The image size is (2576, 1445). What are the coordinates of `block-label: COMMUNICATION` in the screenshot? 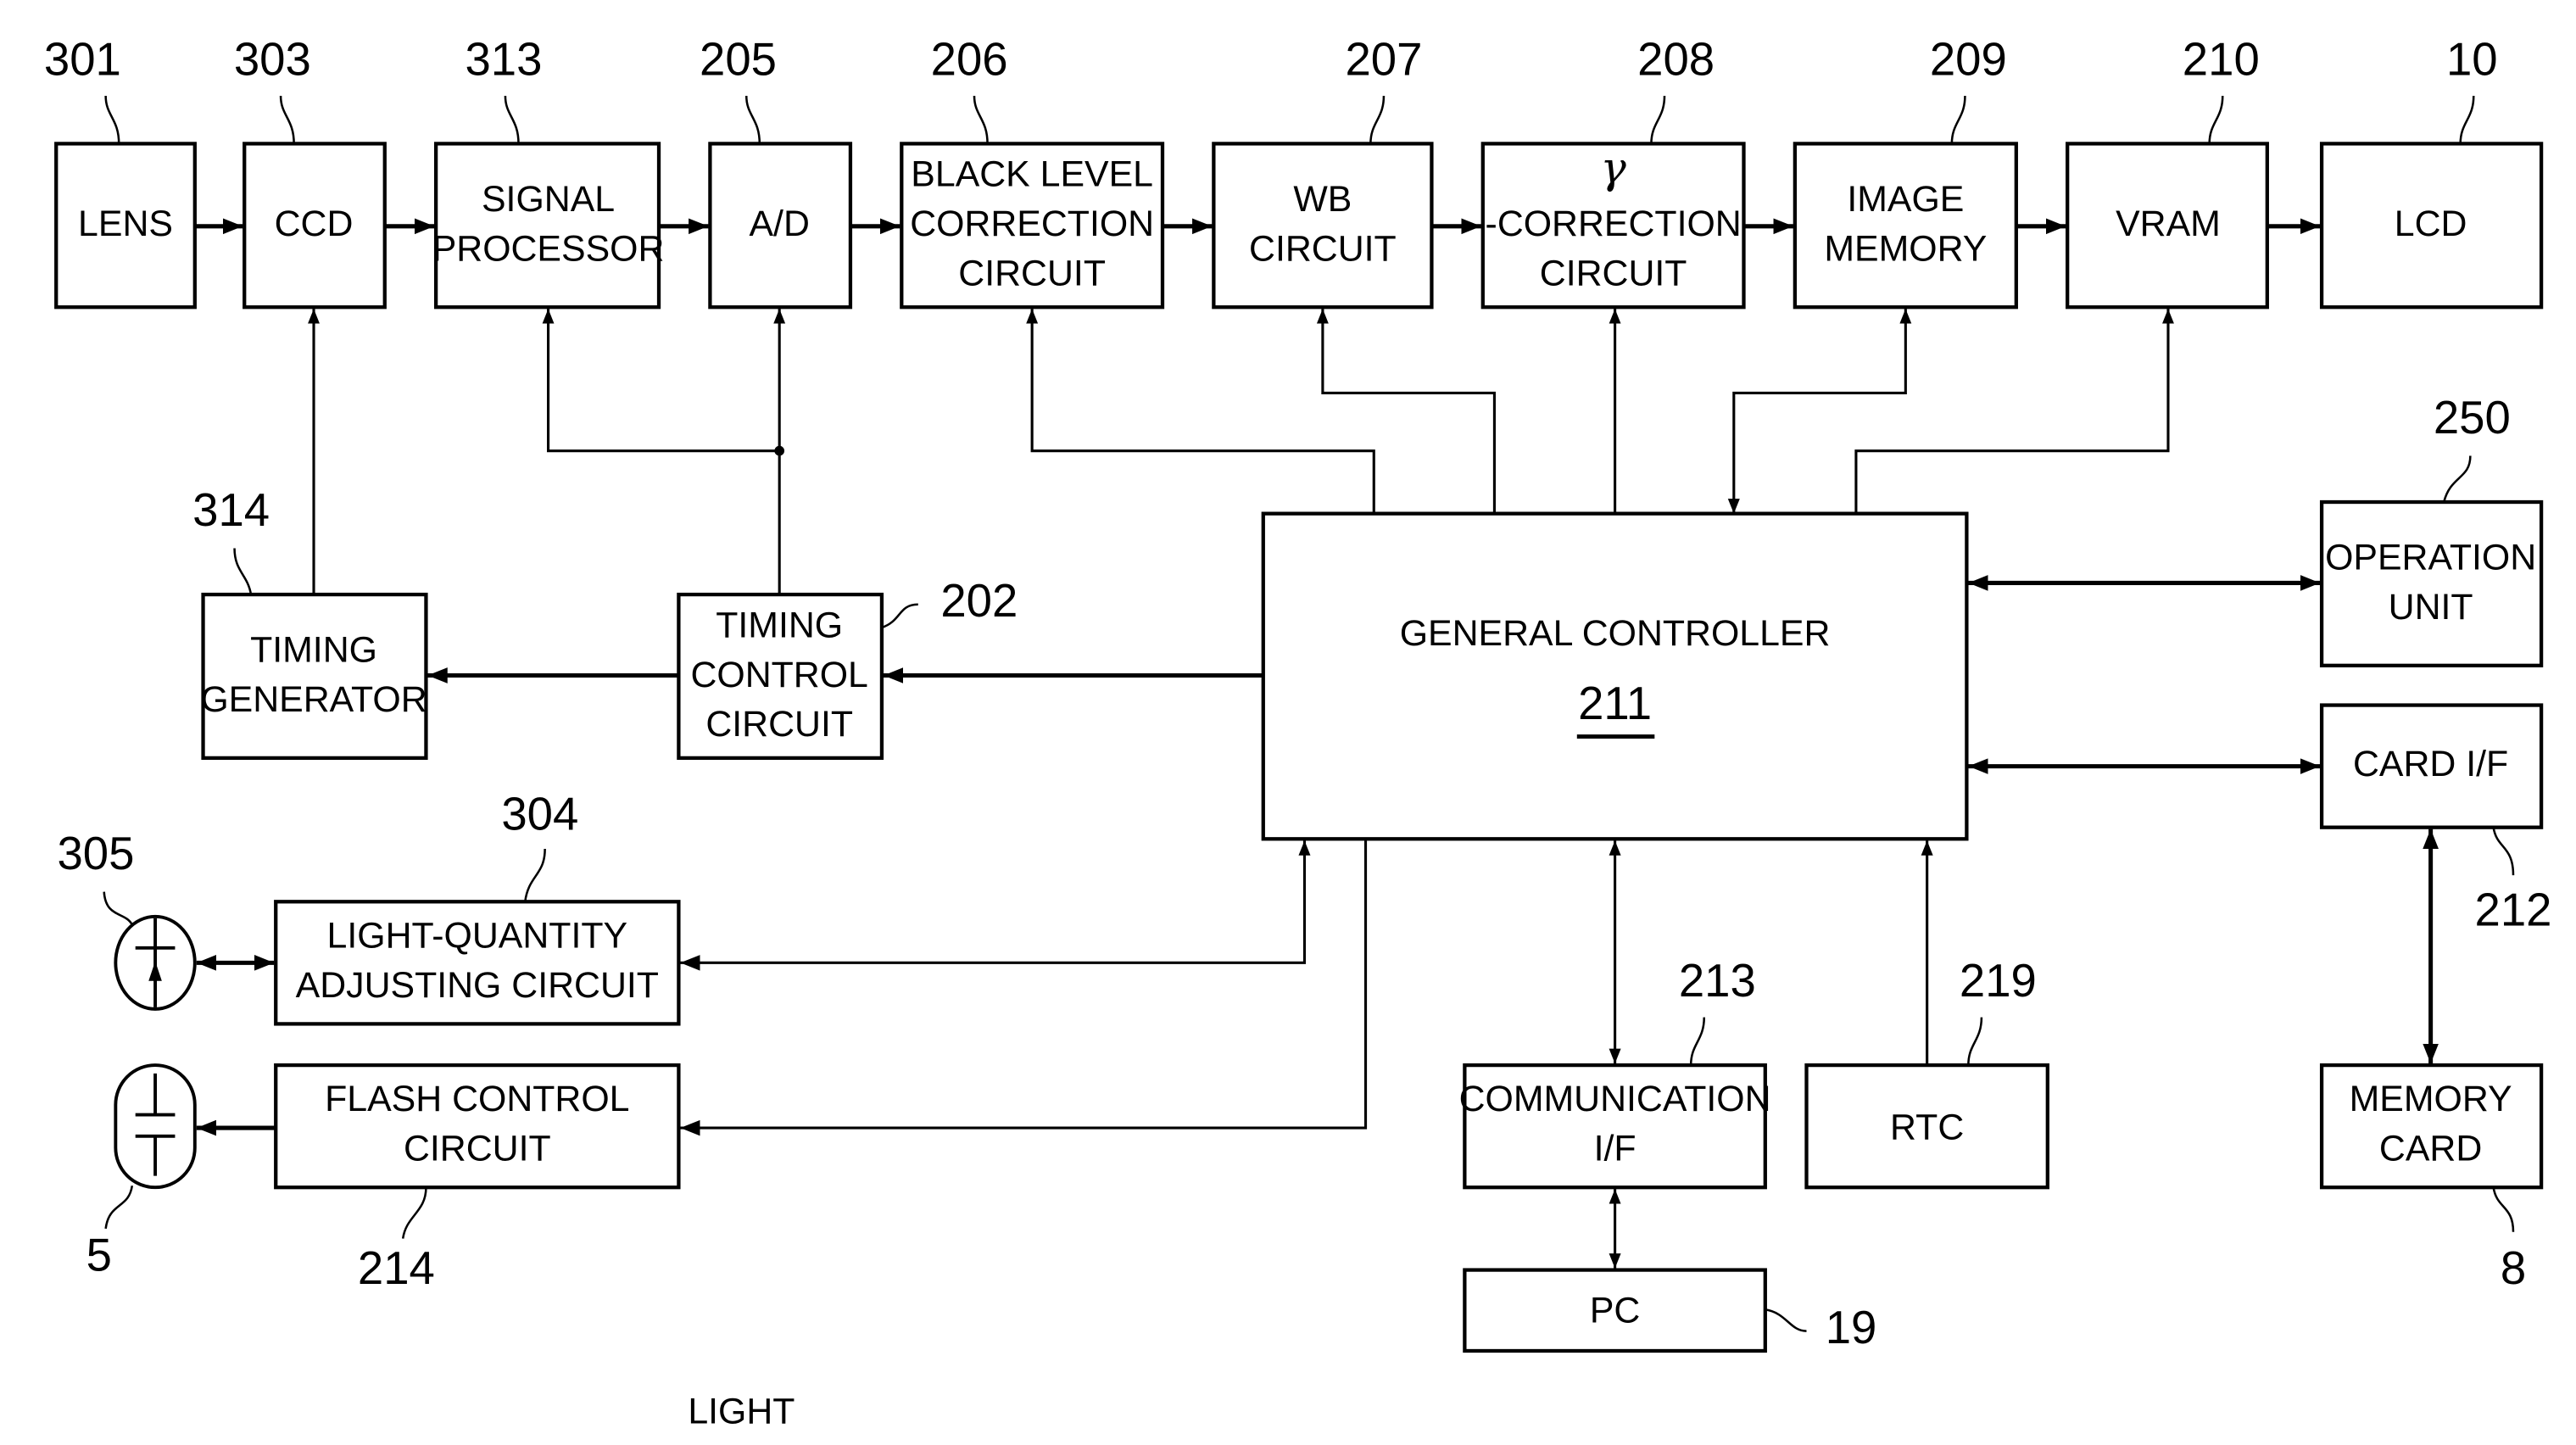 It's located at (1615, 1099).